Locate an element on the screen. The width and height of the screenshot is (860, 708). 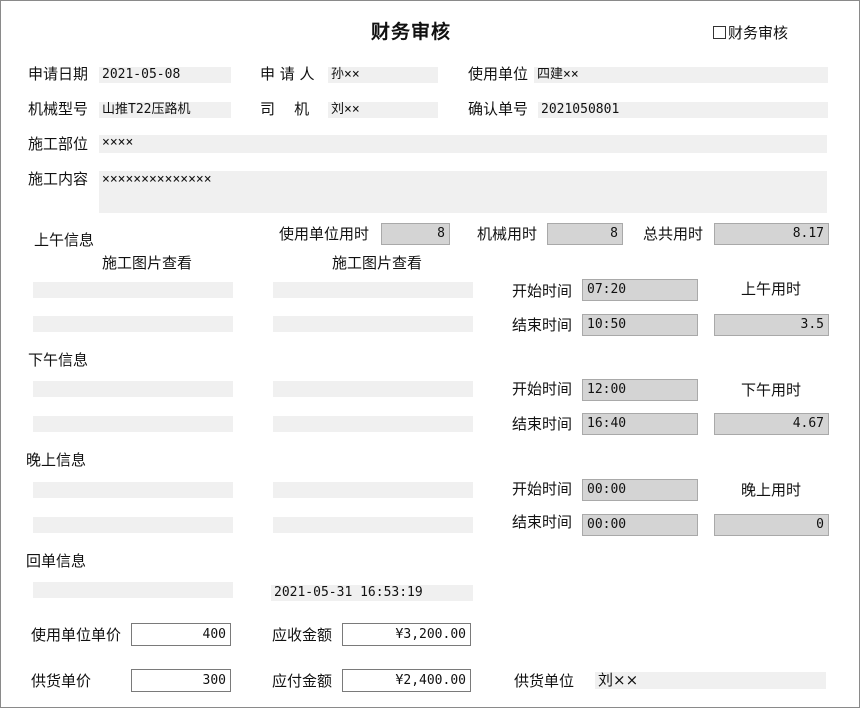
total-hours-label: 总共用时 is located at coordinates (673, 234).